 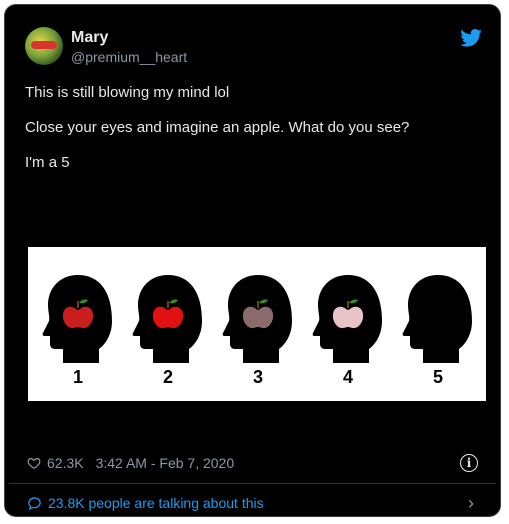 I want to click on conversation-label: 23.8K people are talking about this, so click(x=156, y=503).